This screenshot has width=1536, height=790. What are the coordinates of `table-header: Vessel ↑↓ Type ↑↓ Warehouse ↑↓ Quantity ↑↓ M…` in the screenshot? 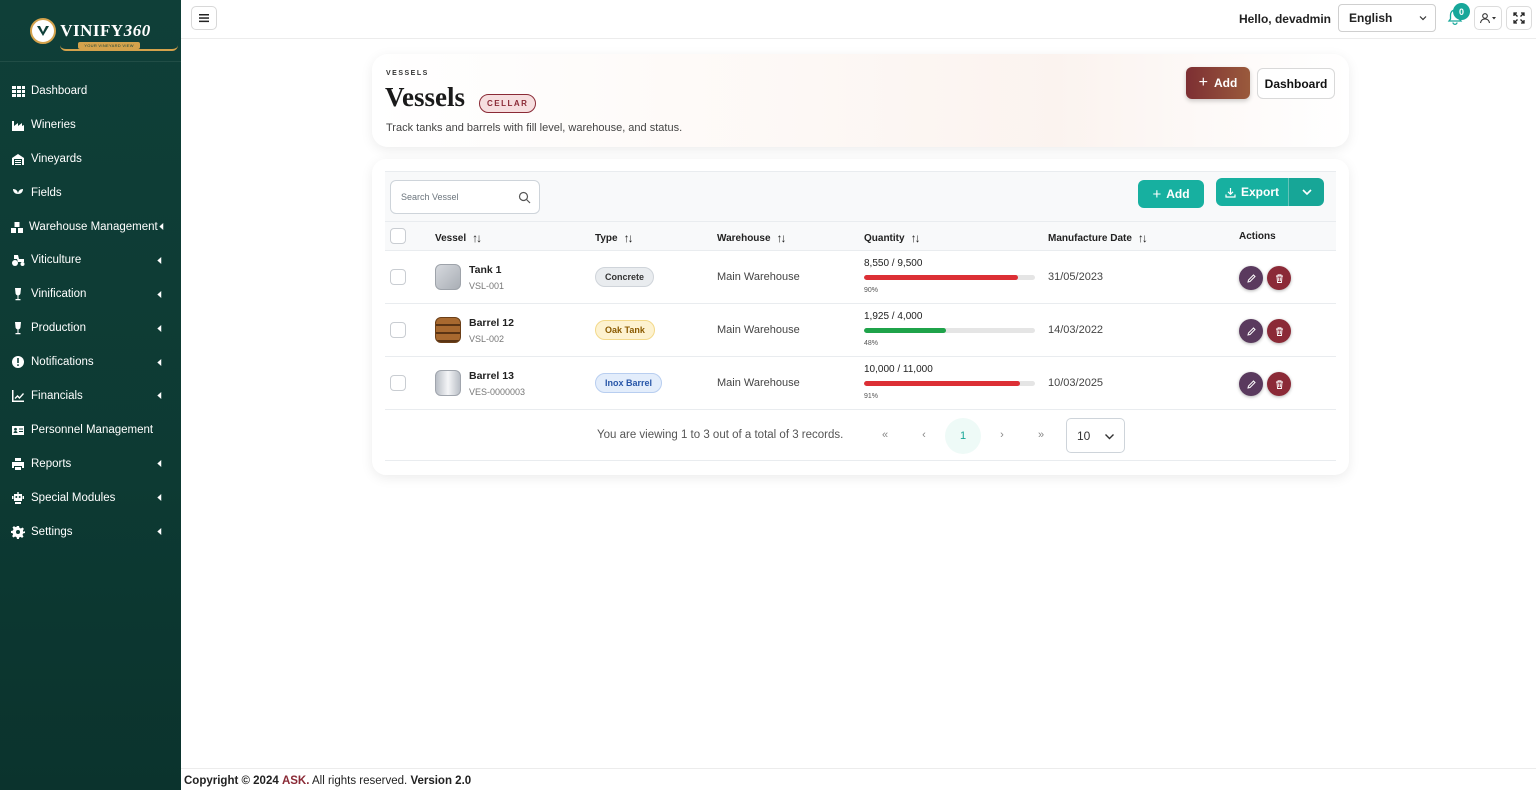 It's located at (860, 236).